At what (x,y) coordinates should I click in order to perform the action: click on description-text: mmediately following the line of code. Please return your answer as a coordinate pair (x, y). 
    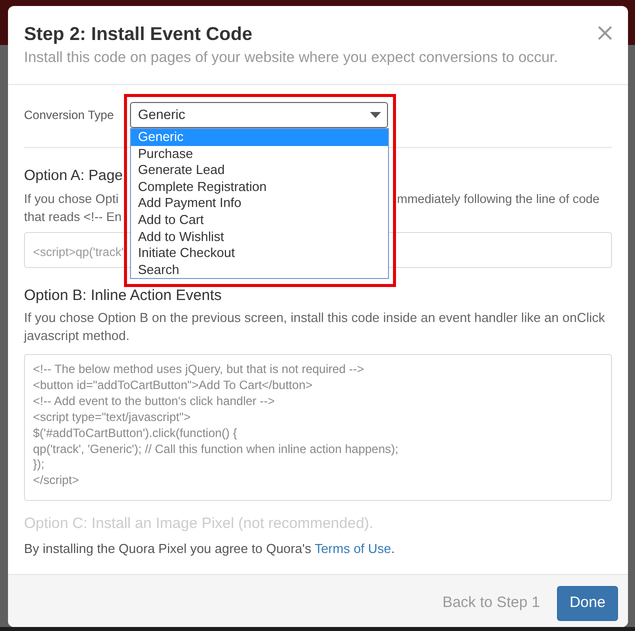
    Looking at the image, I should click on (498, 199).